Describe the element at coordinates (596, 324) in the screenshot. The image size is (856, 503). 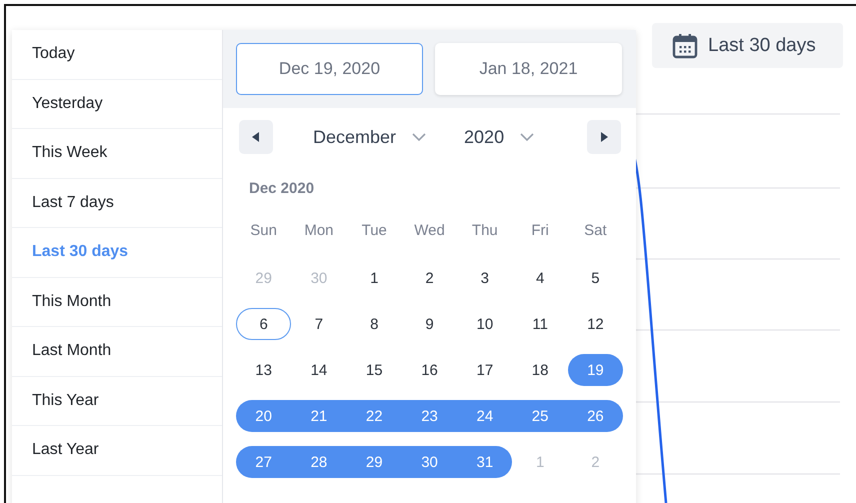
I see `calendar-day: 12` at that location.